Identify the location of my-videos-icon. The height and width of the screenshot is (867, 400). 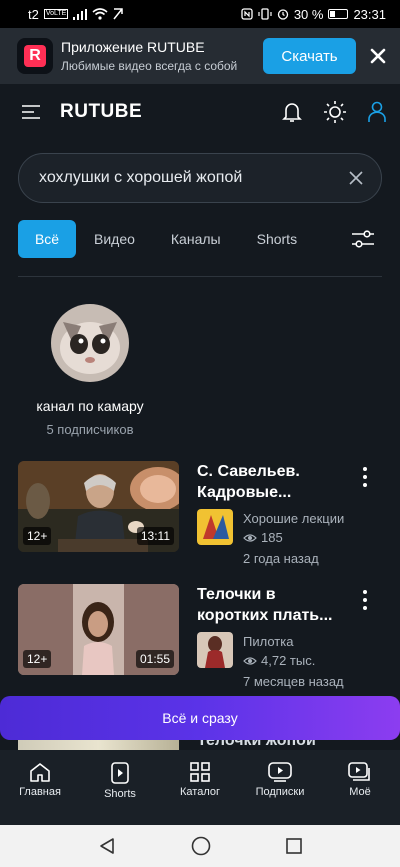
(359, 771).